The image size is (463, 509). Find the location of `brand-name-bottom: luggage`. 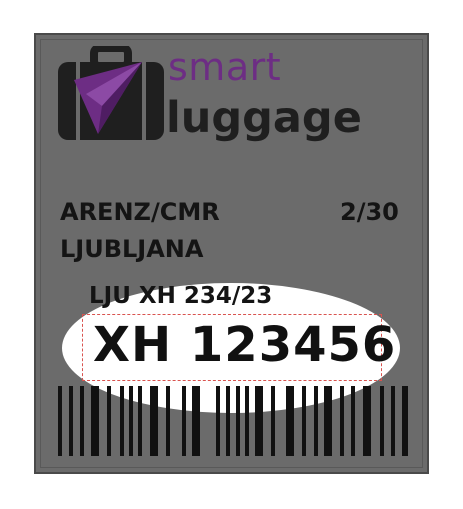

brand-name-bottom: luggage is located at coordinates (264, 118).